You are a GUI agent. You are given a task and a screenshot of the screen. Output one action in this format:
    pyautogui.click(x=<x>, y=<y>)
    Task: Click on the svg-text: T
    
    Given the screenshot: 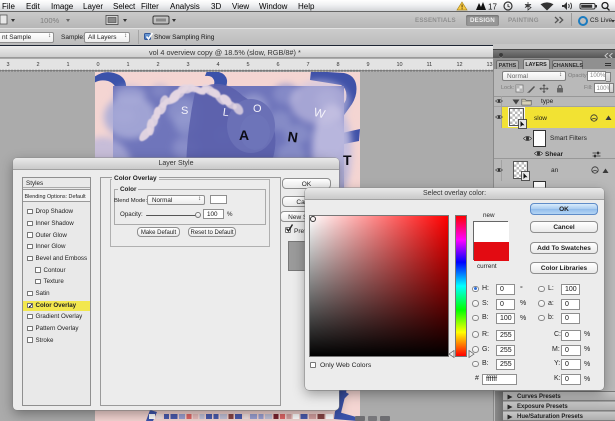 What is the action you would take?
    pyautogui.click(x=347, y=160)
    